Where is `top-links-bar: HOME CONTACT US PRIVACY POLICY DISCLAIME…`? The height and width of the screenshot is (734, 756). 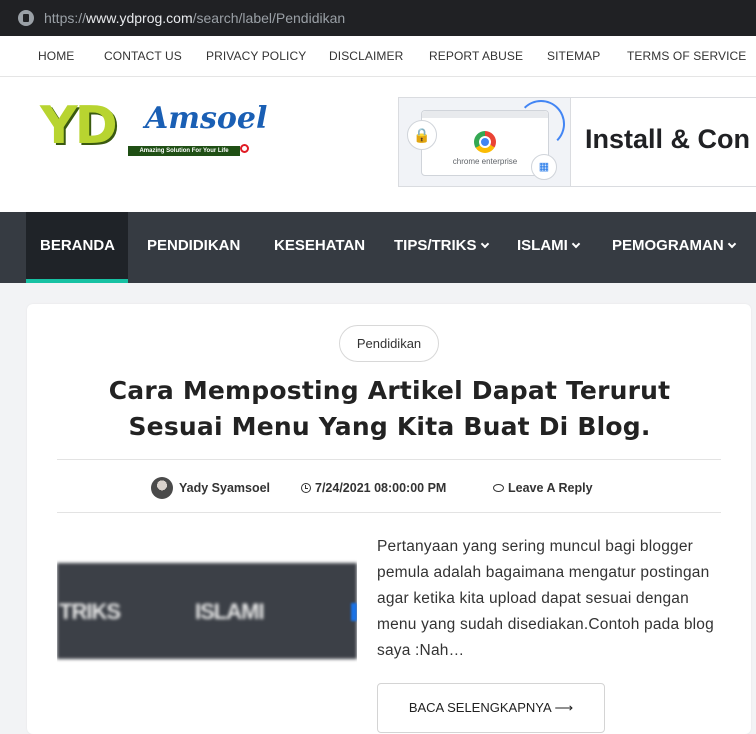
top-links-bar: HOME CONTACT US PRIVACY POLICY DISCLAIME… is located at coordinates (378, 56).